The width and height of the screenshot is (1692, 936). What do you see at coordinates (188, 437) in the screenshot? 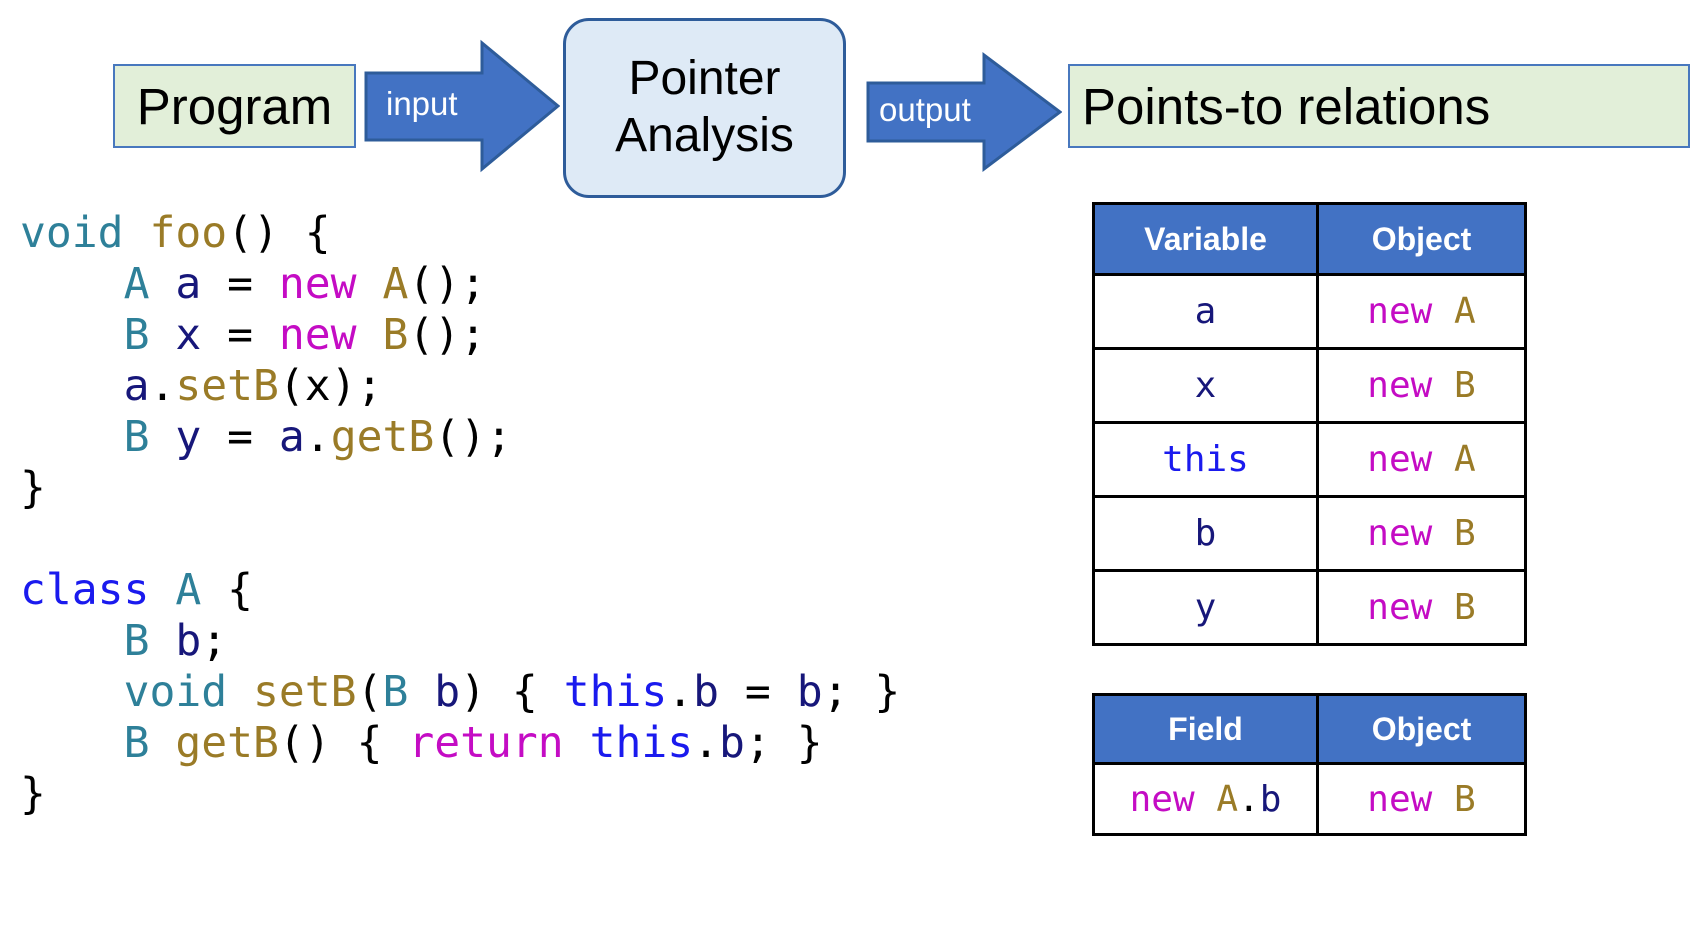
I see `code-token: y` at bounding box center [188, 437].